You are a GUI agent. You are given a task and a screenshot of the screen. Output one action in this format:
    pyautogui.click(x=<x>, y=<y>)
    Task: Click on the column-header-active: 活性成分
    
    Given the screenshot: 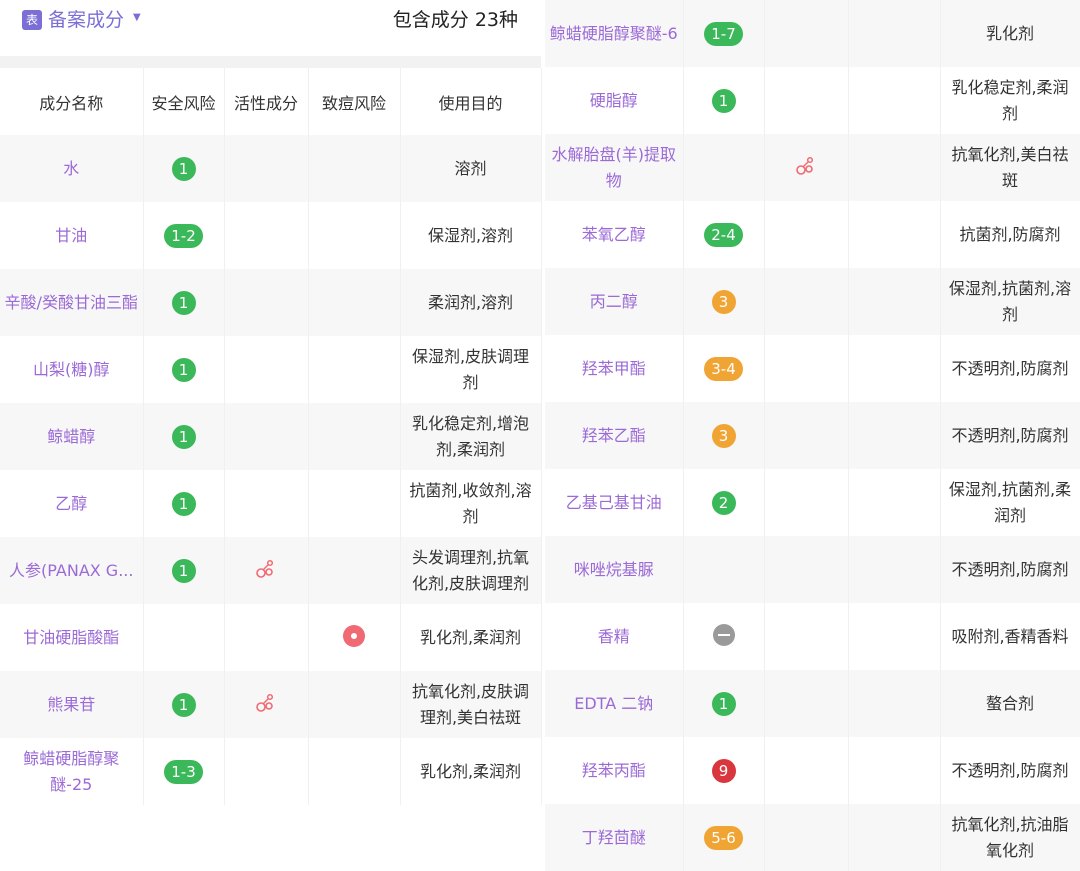 What is the action you would take?
    pyautogui.click(x=266, y=101)
    